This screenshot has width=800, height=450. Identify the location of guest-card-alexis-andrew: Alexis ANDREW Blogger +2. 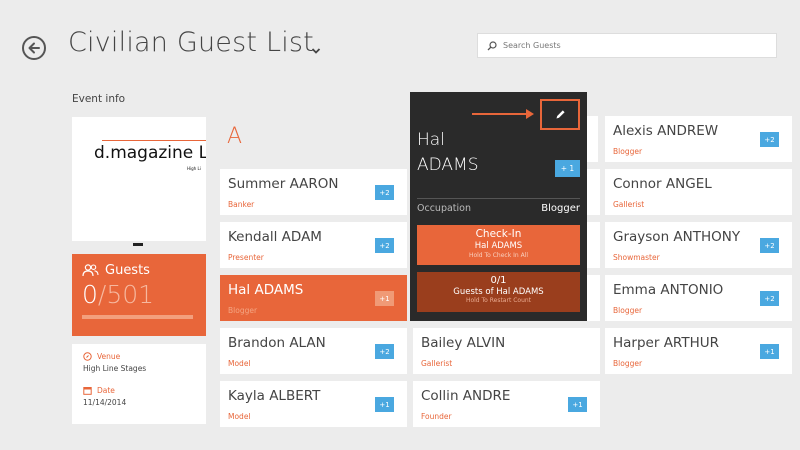
(698, 139).